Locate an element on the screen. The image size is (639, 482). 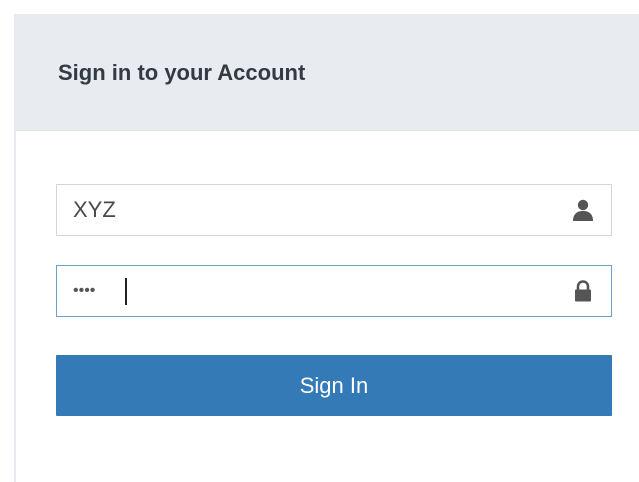
username-field is located at coordinates (334, 210).